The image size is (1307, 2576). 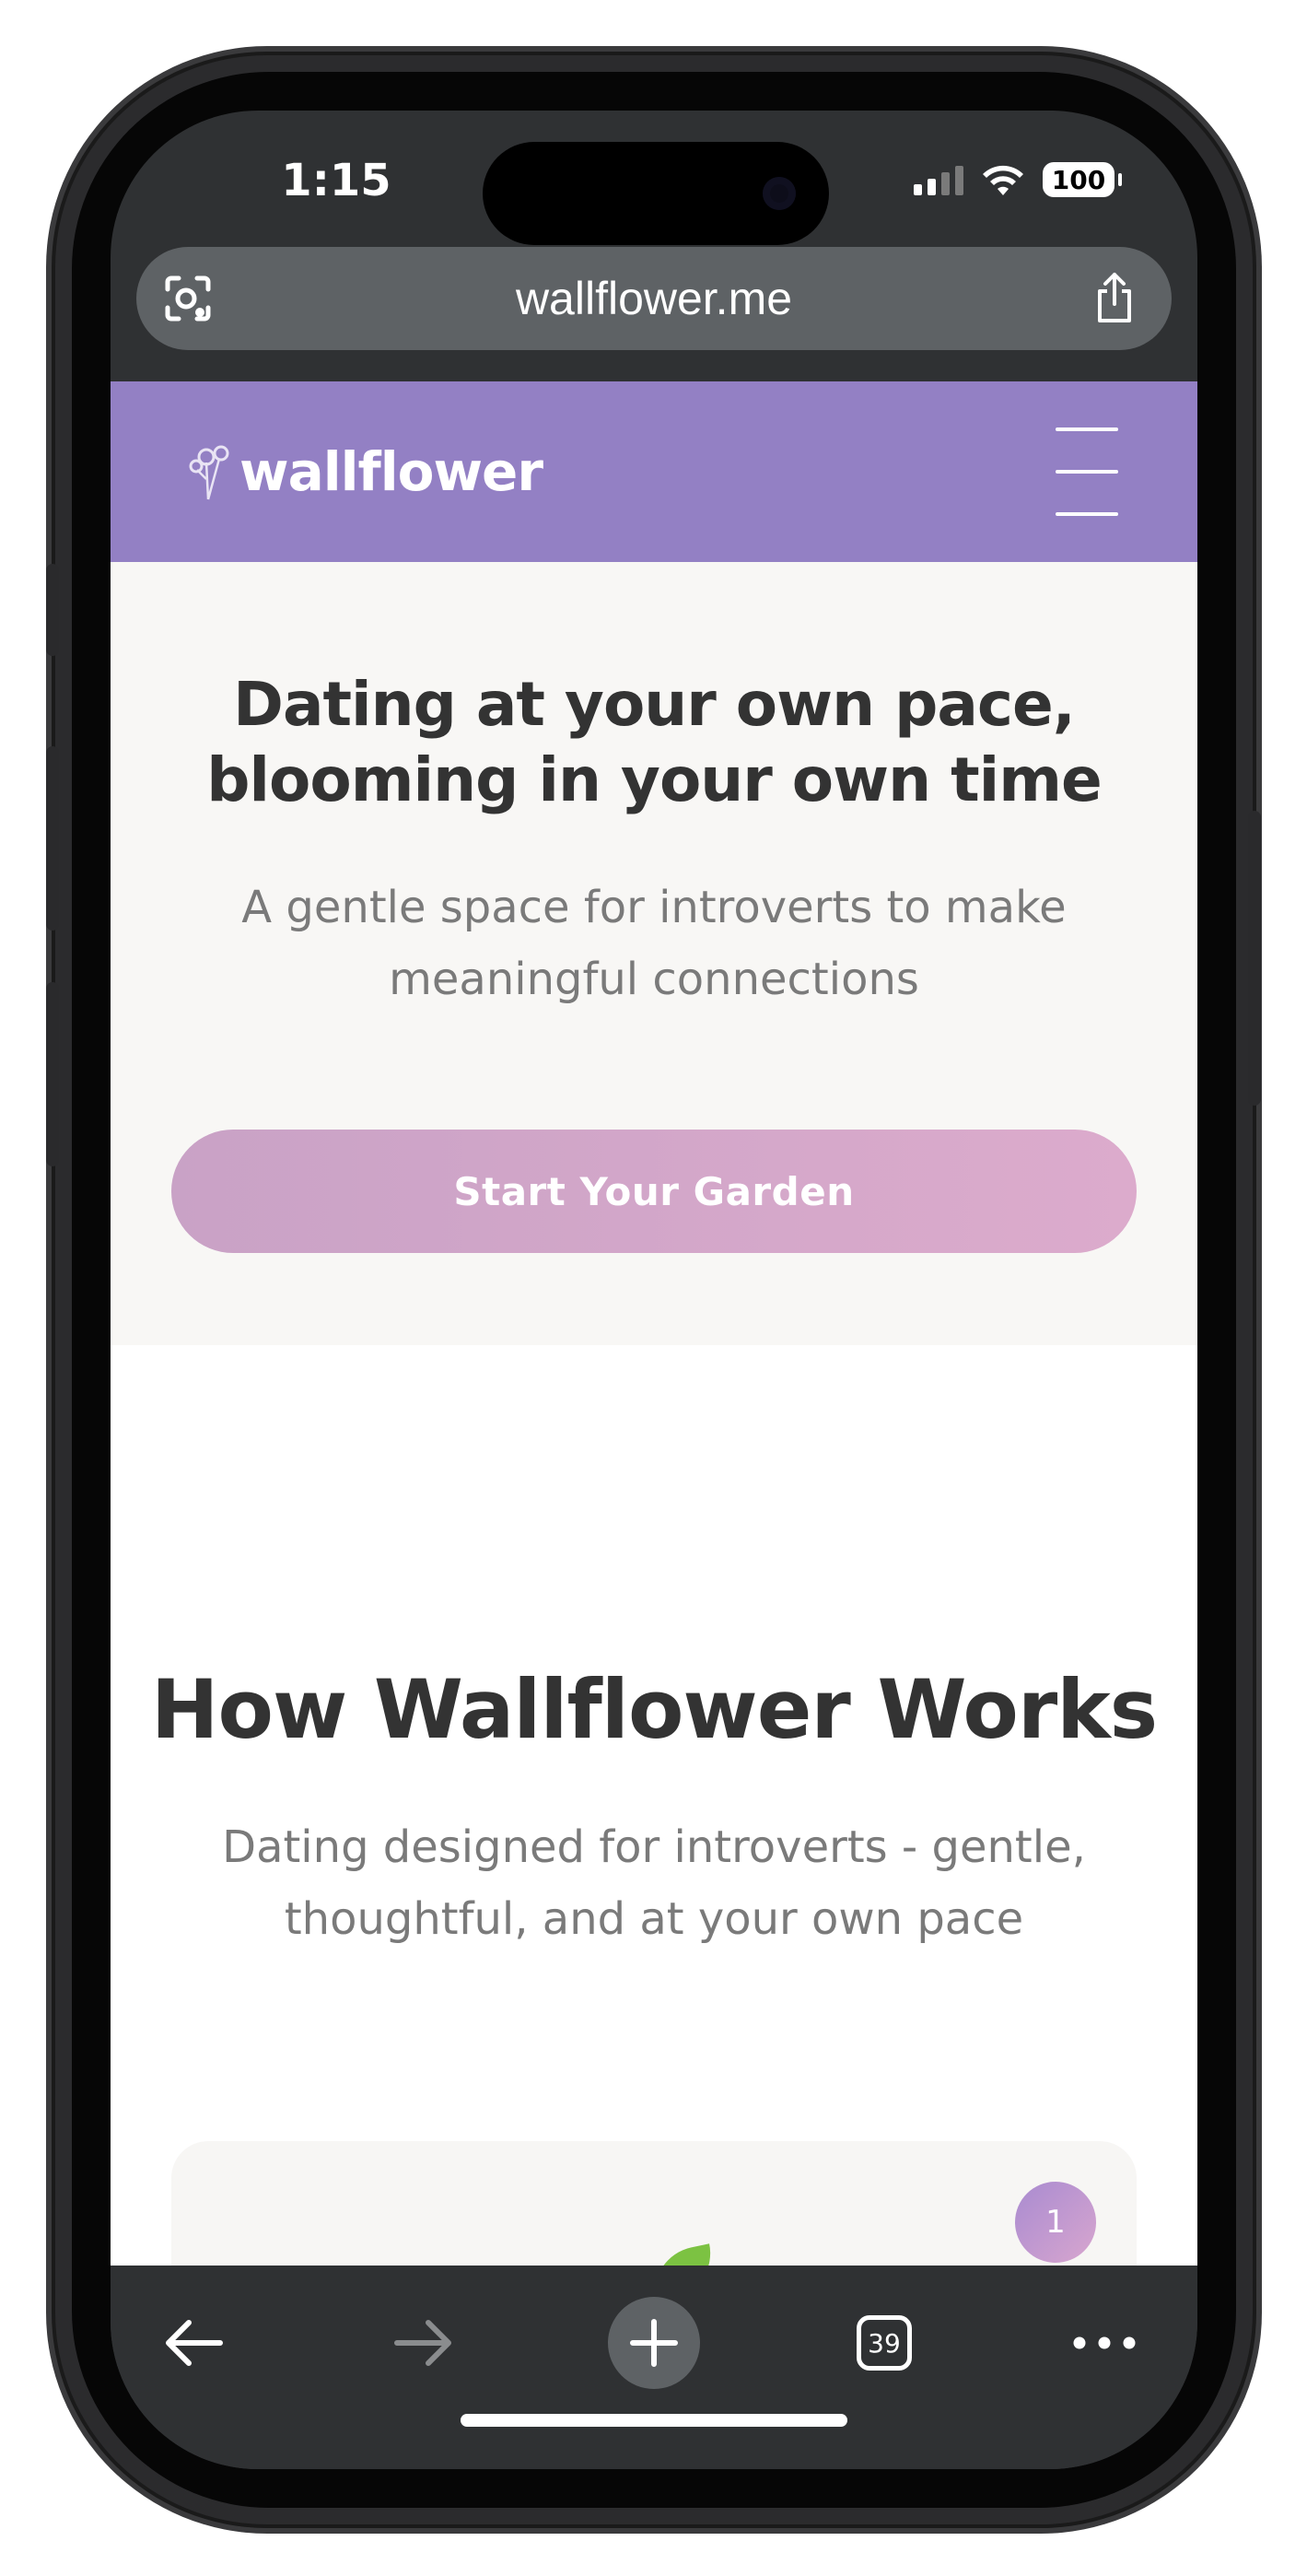 I want to click on home-indicator, so click(x=654, y=2420).